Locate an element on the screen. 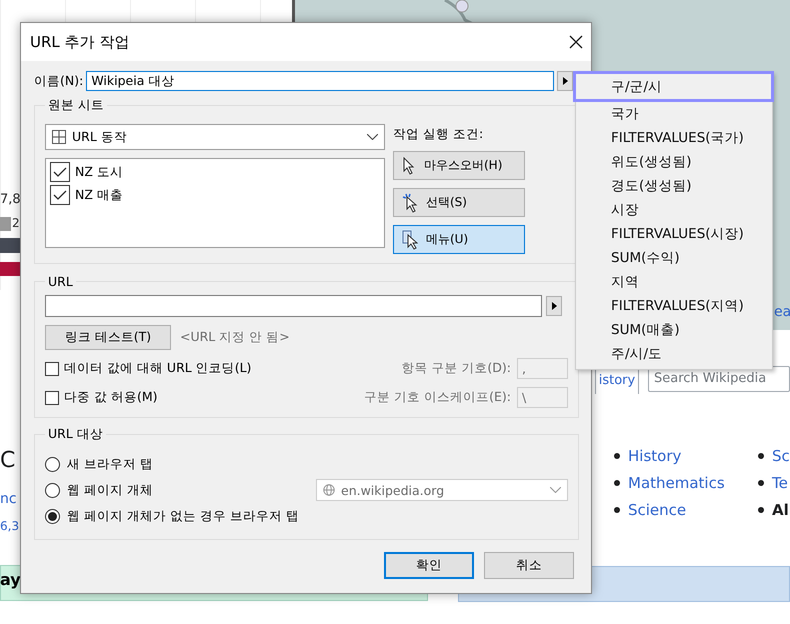  sheet-dropdown: URL 동작 is located at coordinates (215, 137).